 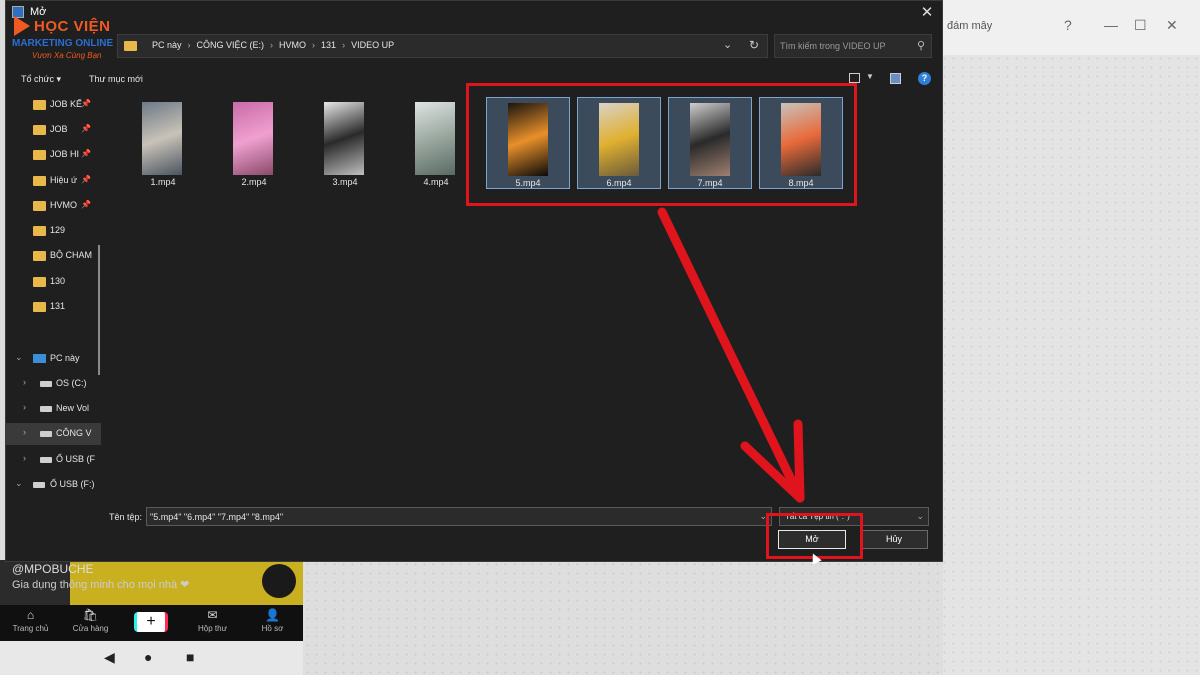 I want to click on red-arrow-icon, so click(x=731, y=355).